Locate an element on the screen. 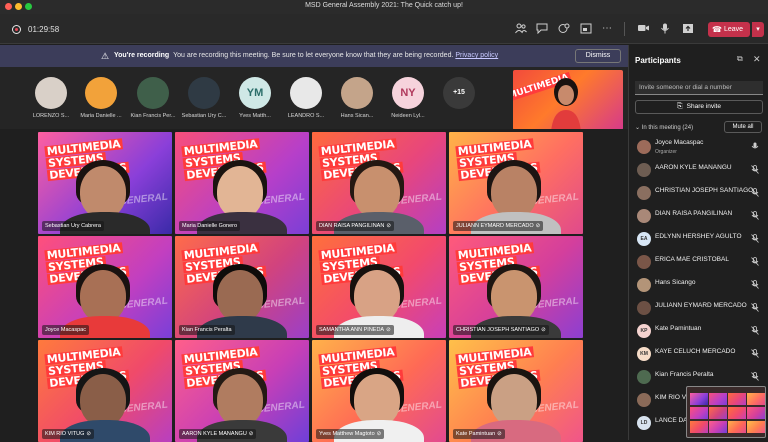 The height and width of the screenshot is (442, 768). participant-name: AARON KYLE MANANGU is located at coordinates (214, 434).